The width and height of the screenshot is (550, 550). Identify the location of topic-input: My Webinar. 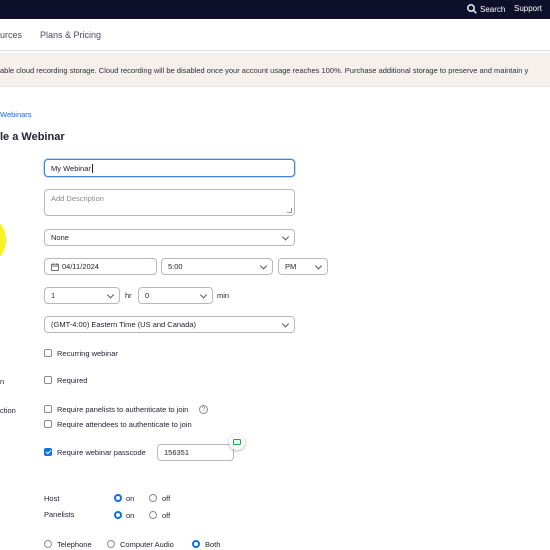
(169, 168).